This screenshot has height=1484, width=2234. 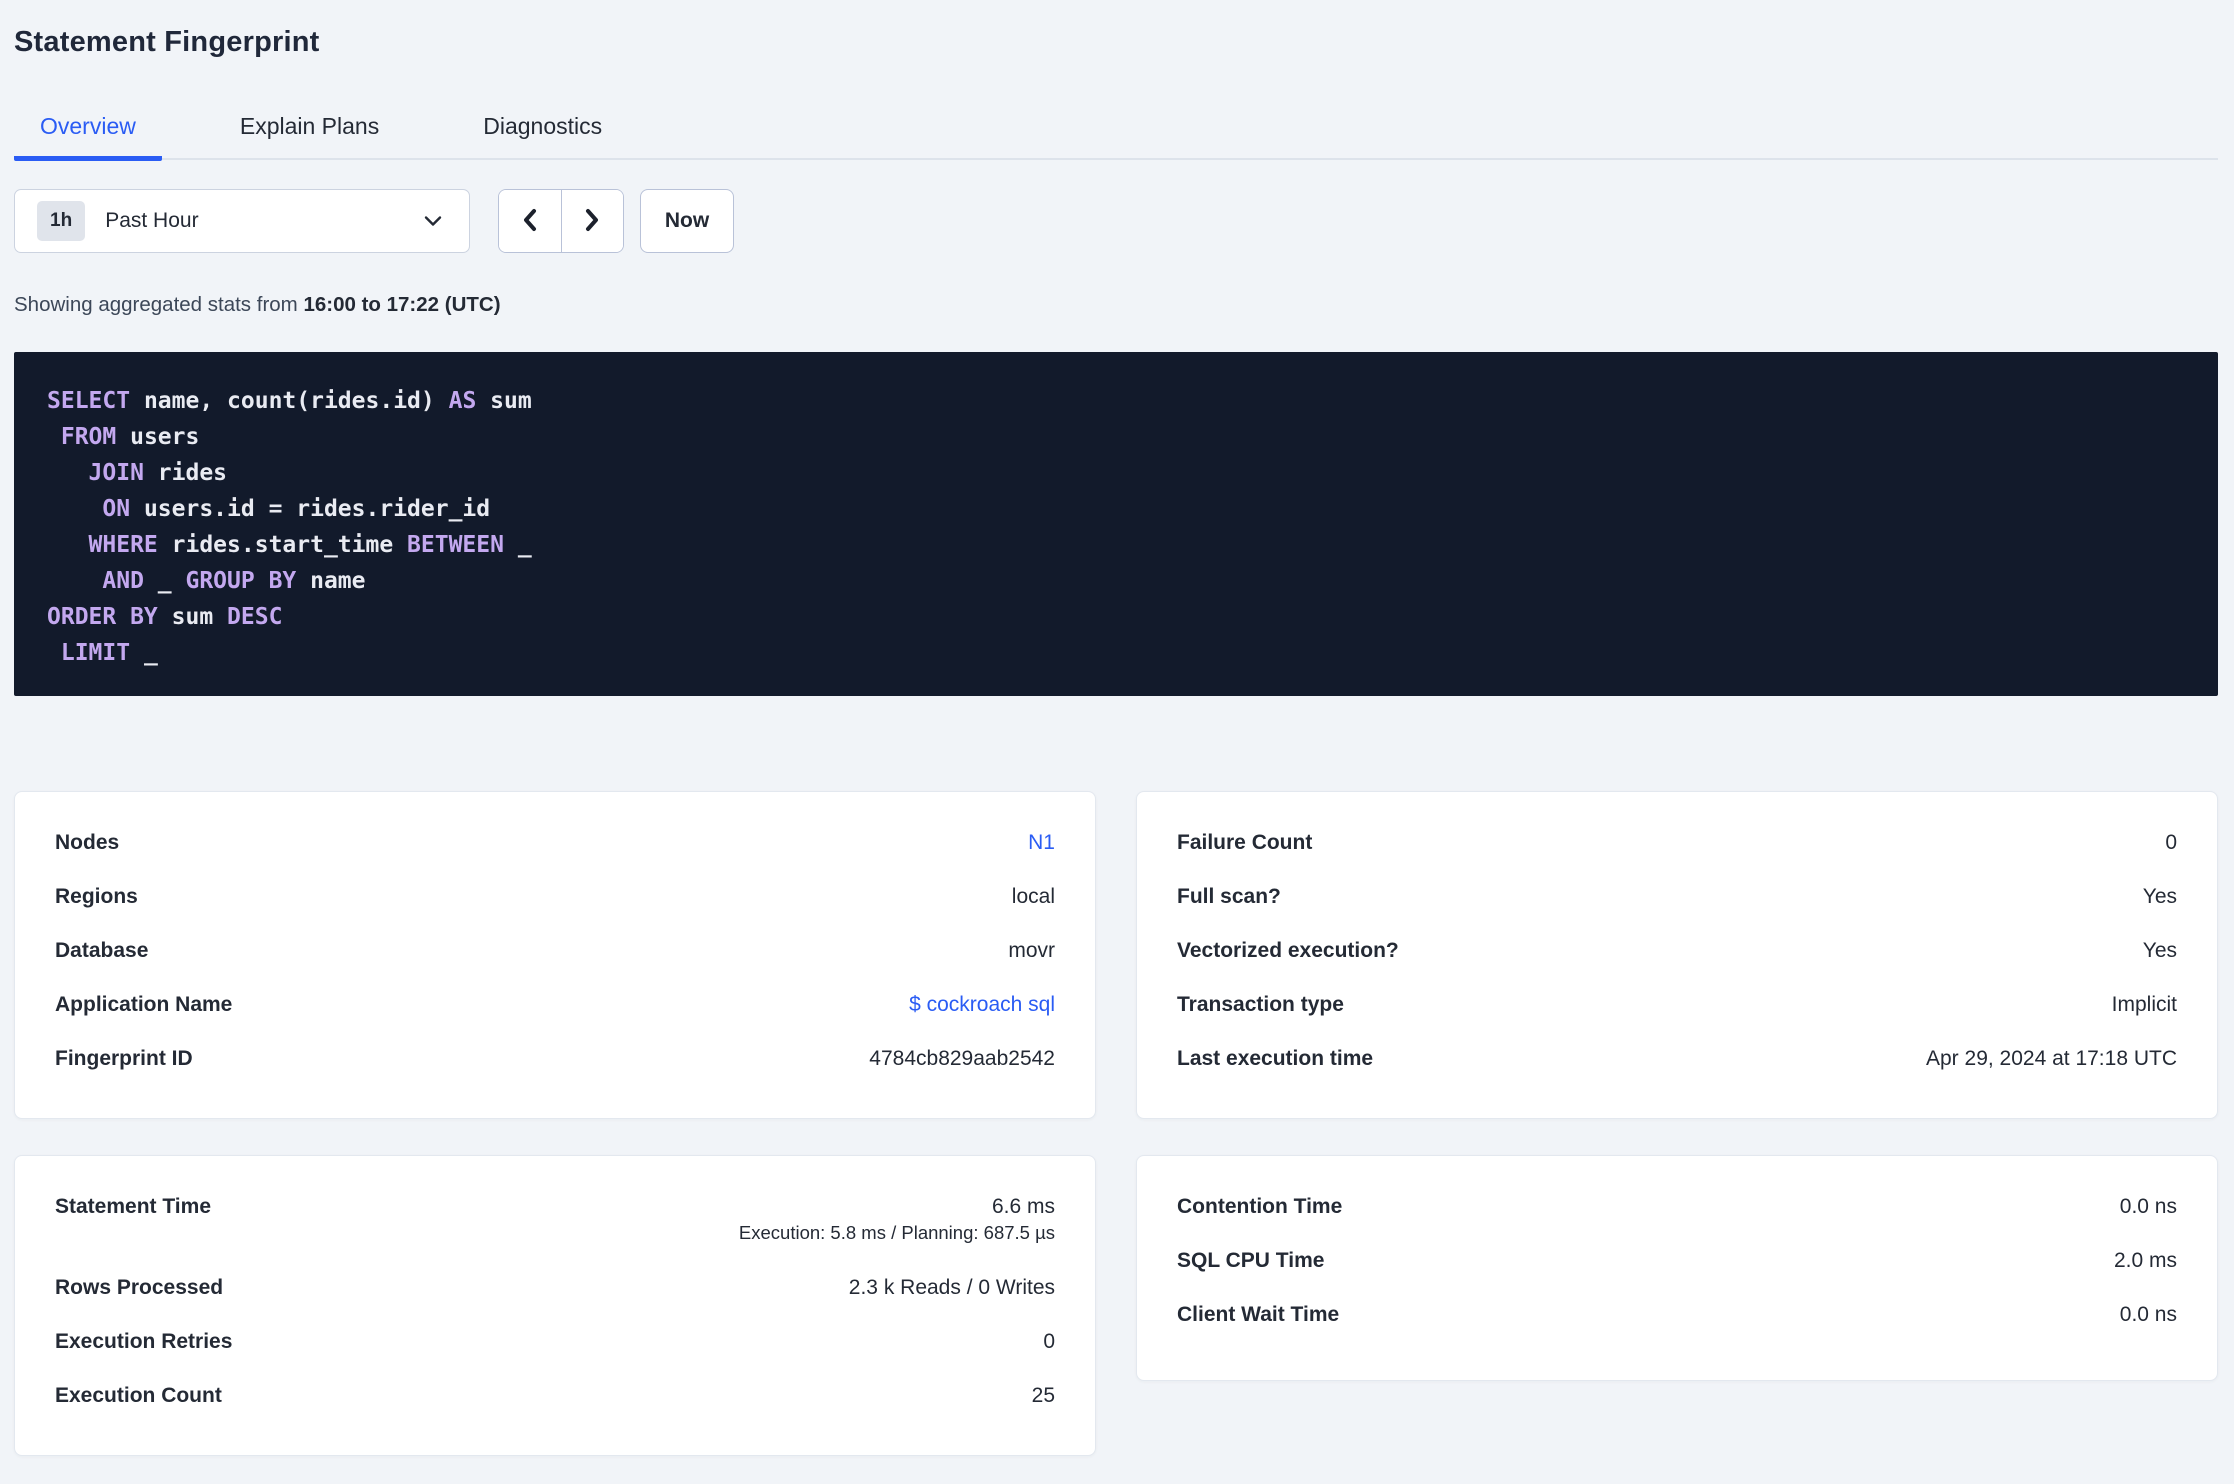 What do you see at coordinates (138, 1395) in the screenshot?
I see `row-label: Execution Count` at bounding box center [138, 1395].